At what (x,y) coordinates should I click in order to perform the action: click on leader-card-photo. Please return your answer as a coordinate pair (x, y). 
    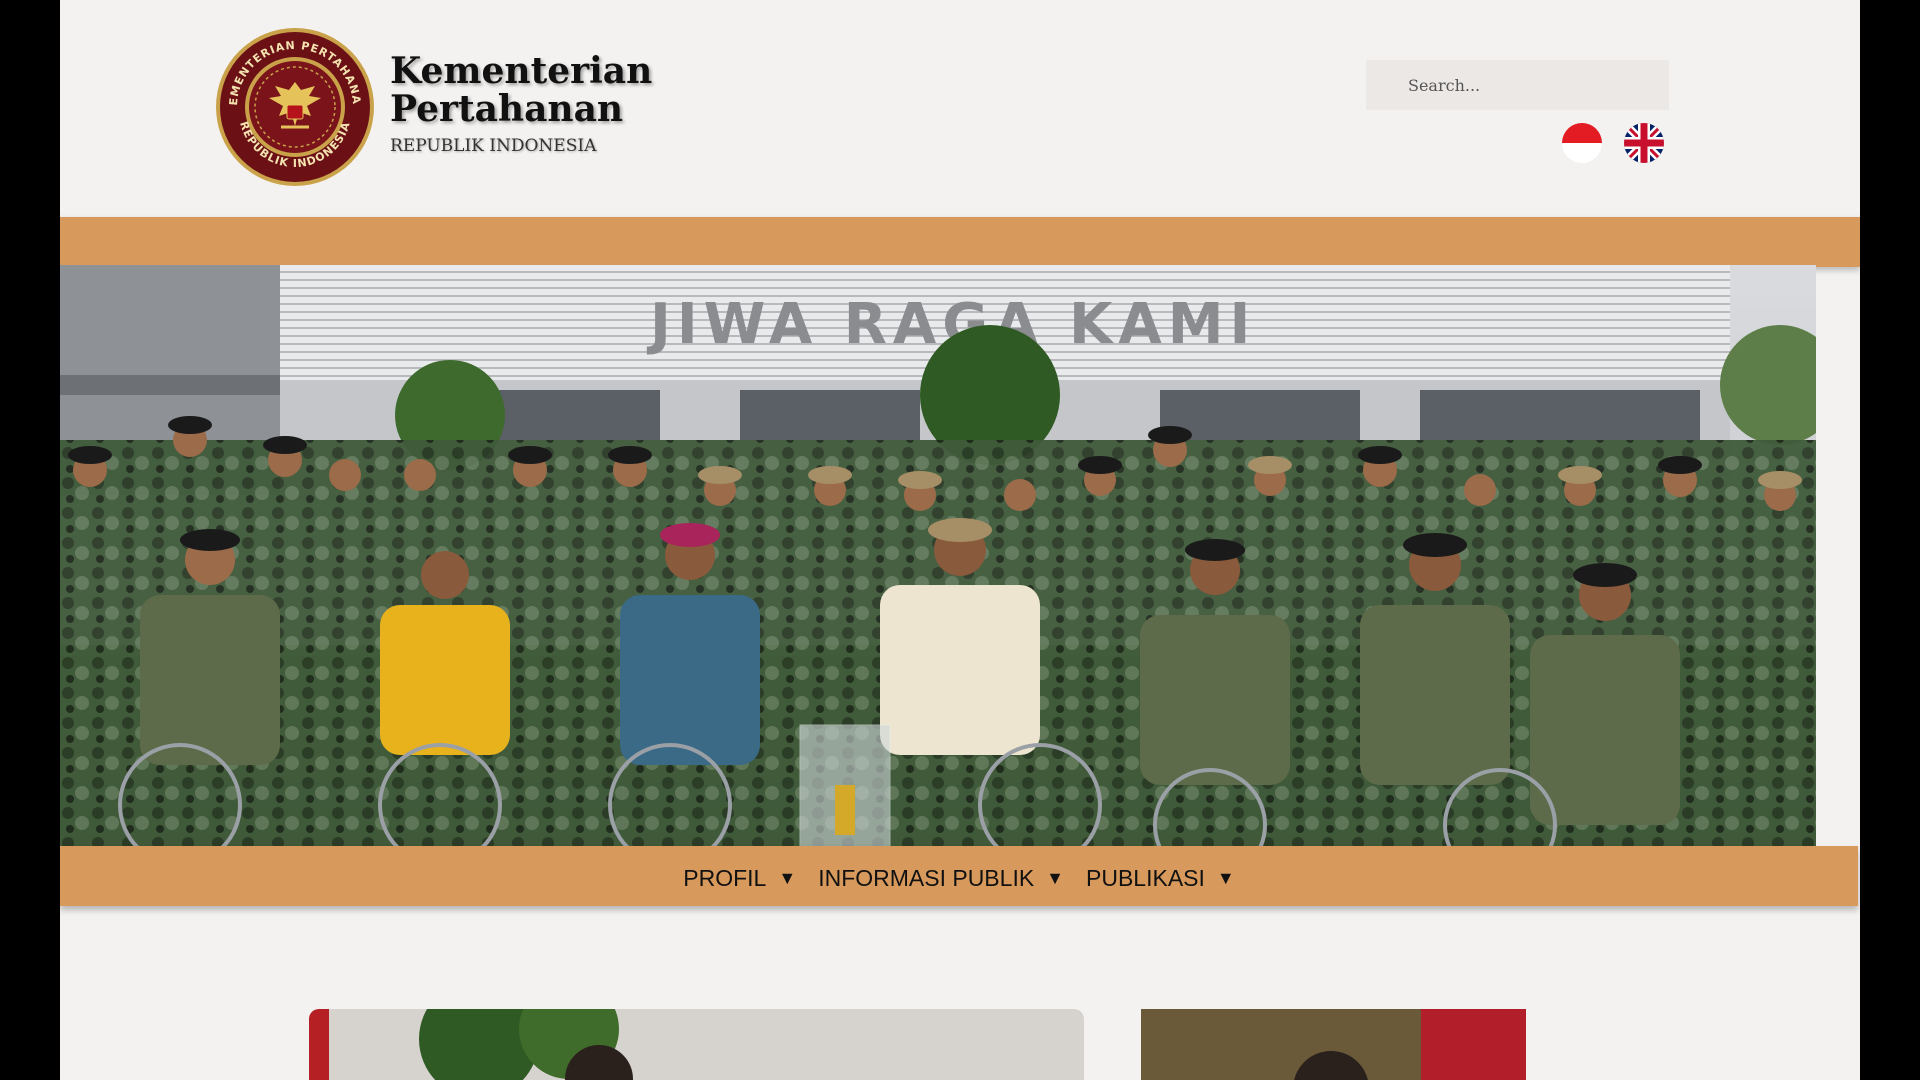
    Looking at the image, I should click on (1333, 1044).